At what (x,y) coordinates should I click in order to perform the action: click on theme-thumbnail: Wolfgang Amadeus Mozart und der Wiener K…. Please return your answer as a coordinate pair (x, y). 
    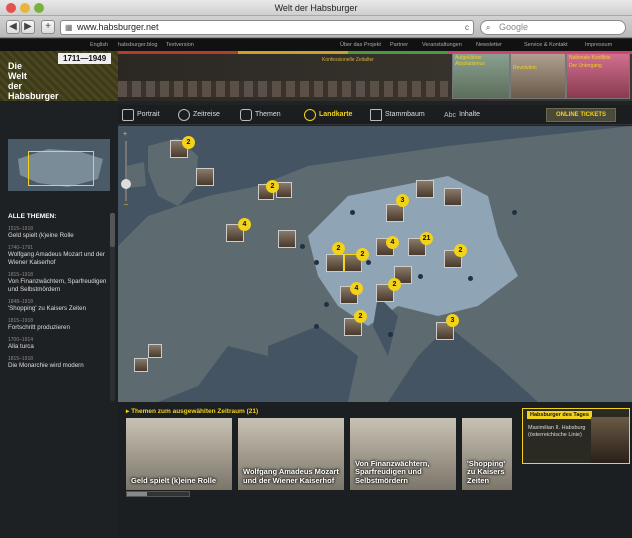
    Looking at the image, I should click on (291, 454).